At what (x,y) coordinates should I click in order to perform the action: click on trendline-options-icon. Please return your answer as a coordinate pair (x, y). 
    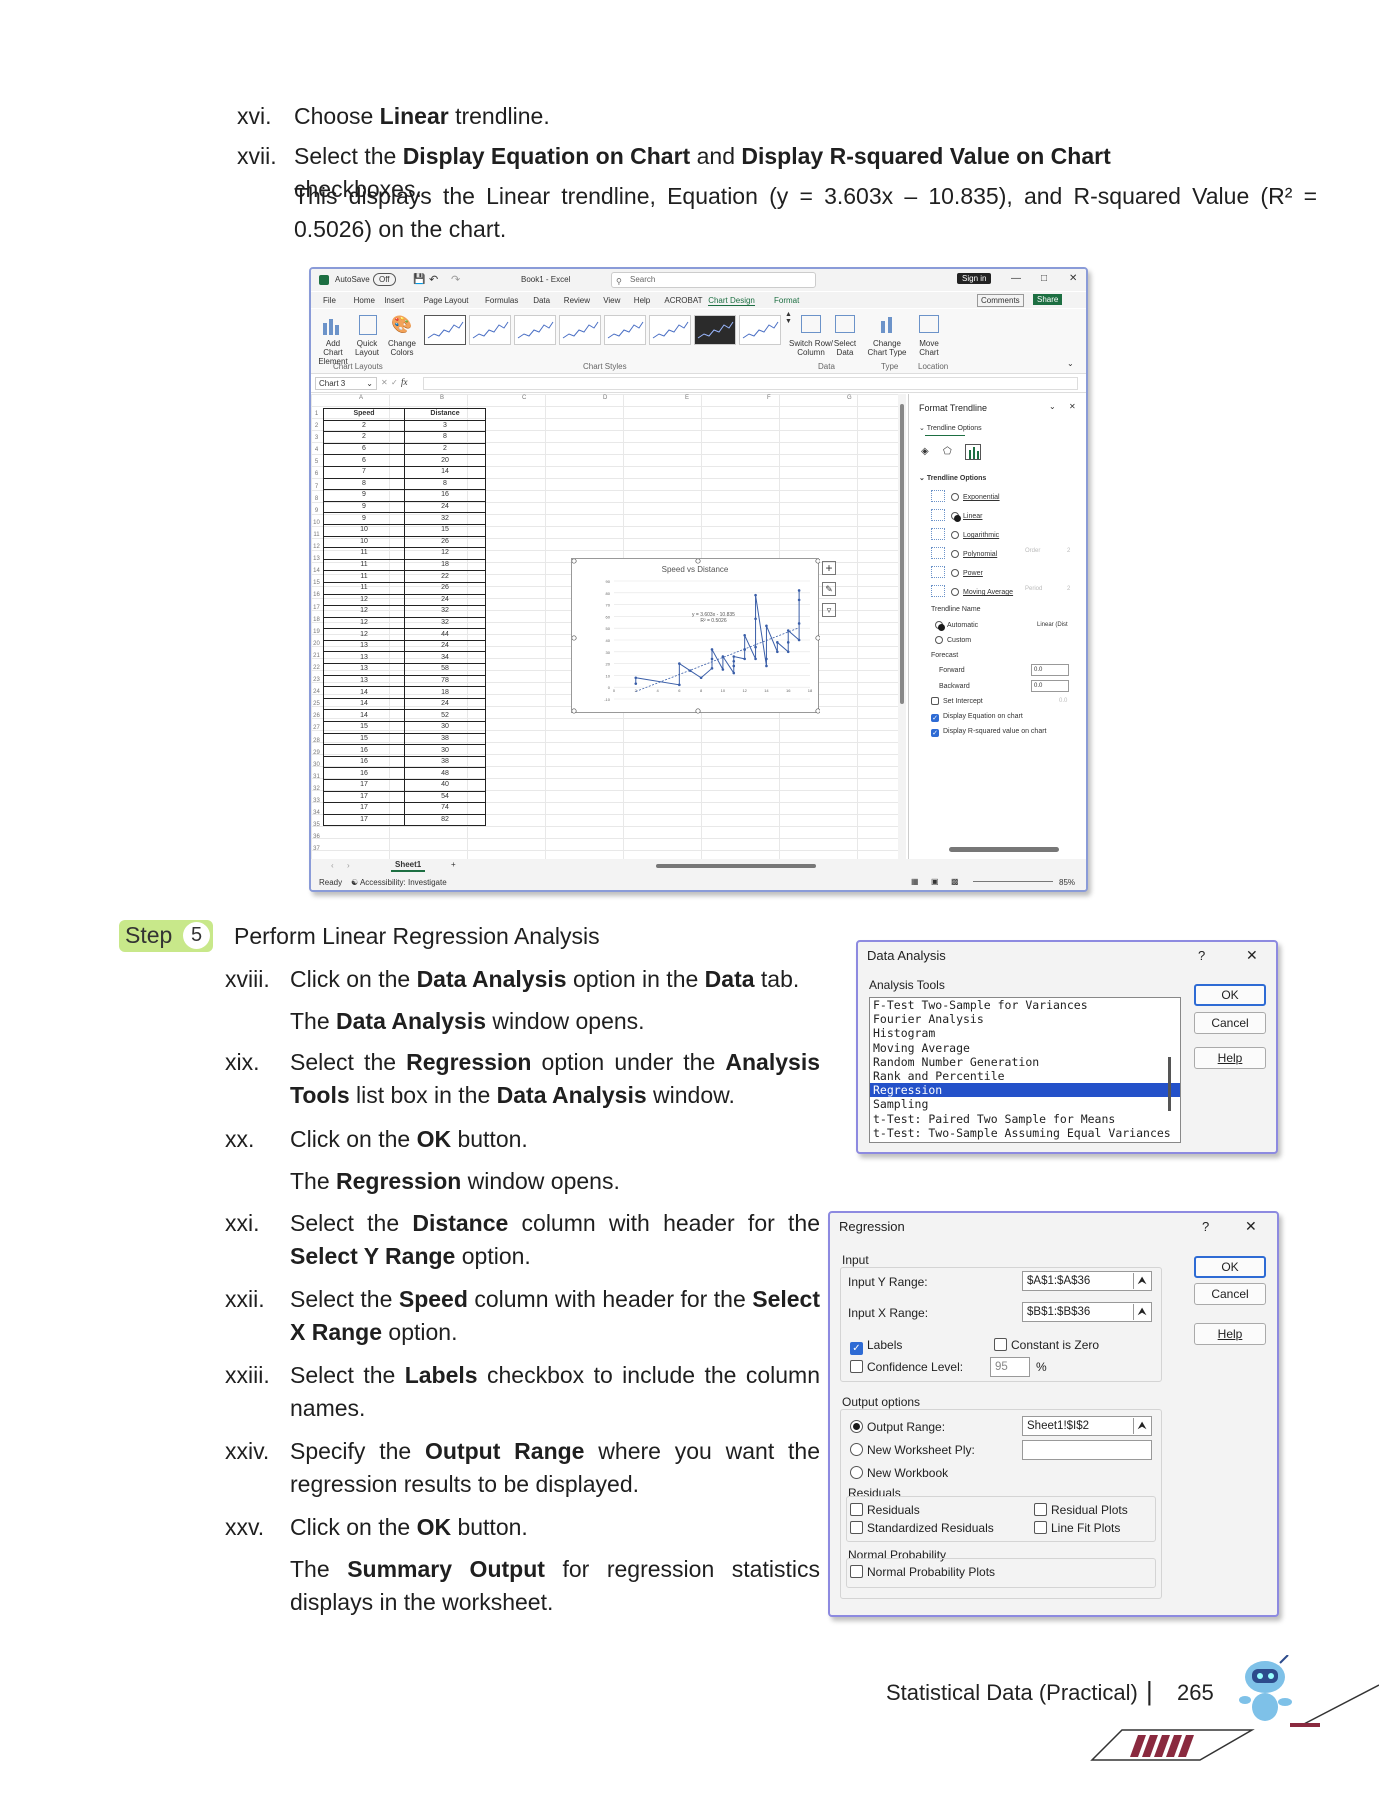
    Looking at the image, I should click on (973, 452).